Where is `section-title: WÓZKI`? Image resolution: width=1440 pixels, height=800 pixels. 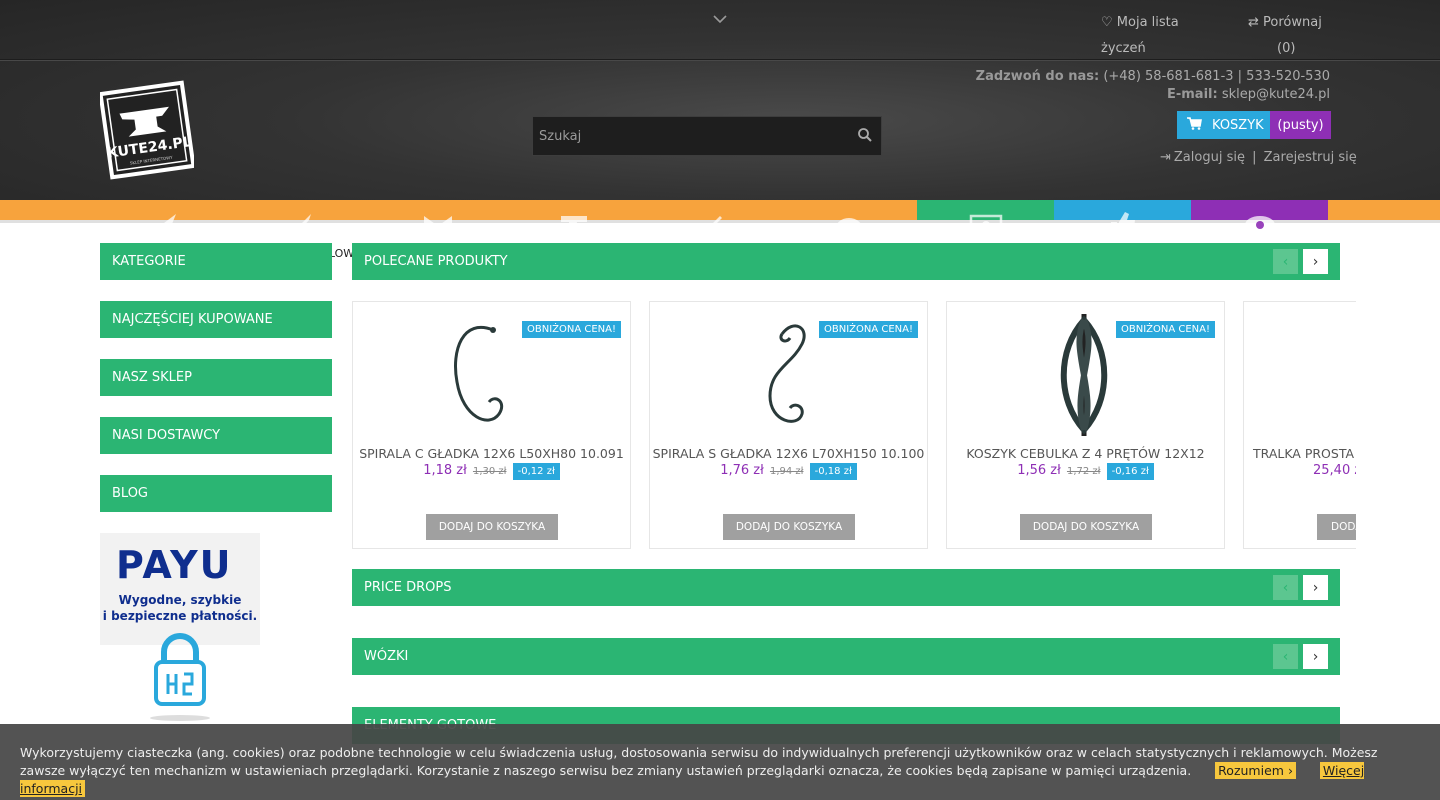
section-title: WÓZKI is located at coordinates (386, 656).